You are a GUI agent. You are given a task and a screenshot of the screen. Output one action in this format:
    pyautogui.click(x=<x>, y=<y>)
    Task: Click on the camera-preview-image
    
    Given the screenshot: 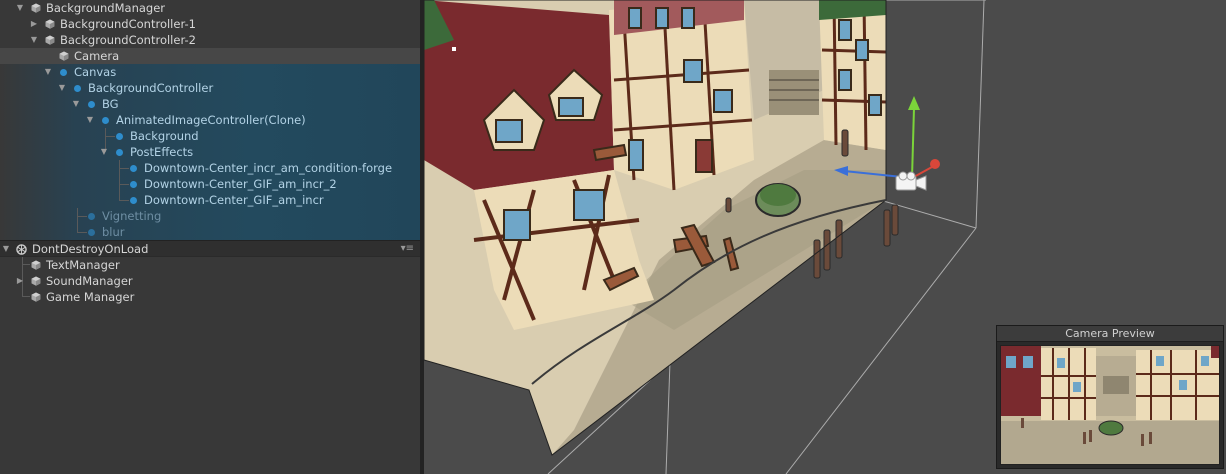 What is the action you would take?
    pyautogui.click(x=1110, y=405)
    